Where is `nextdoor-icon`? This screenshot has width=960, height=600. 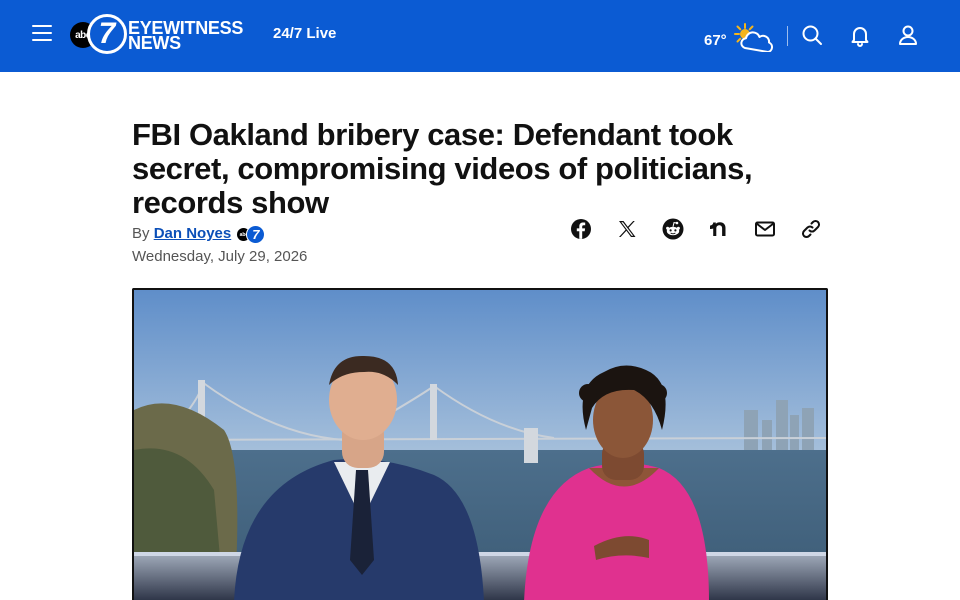 nextdoor-icon is located at coordinates (719, 229).